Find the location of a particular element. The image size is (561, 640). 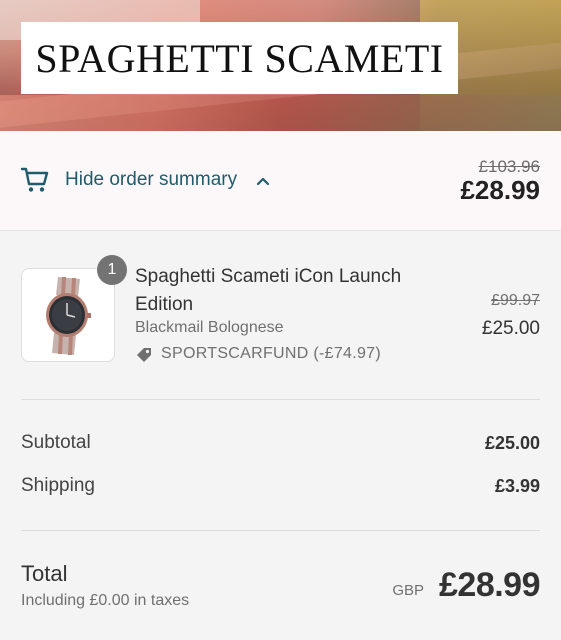

product-price: £25.00 is located at coordinates (510, 328).